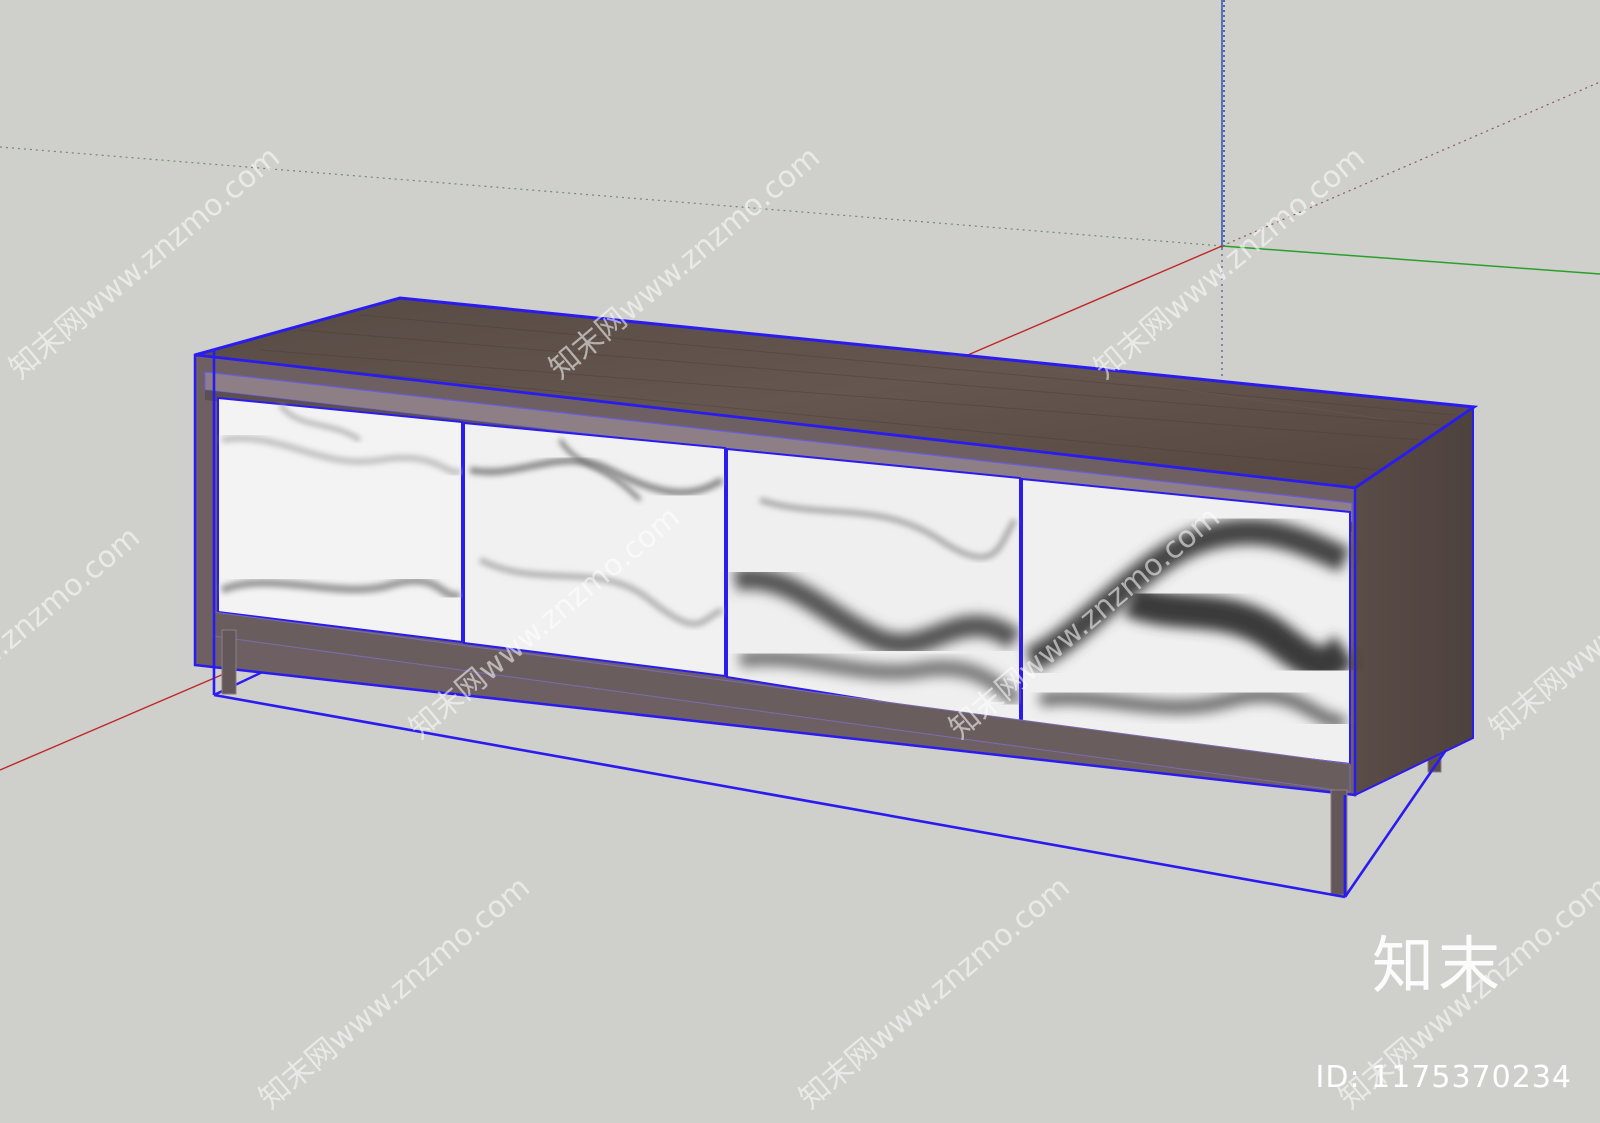 Image resolution: width=1600 pixels, height=1123 pixels. What do you see at coordinates (1443, 1077) in the screenshot?
I see `model-id-label: ID: 1175370234` at bounding box center [1443, 1077].